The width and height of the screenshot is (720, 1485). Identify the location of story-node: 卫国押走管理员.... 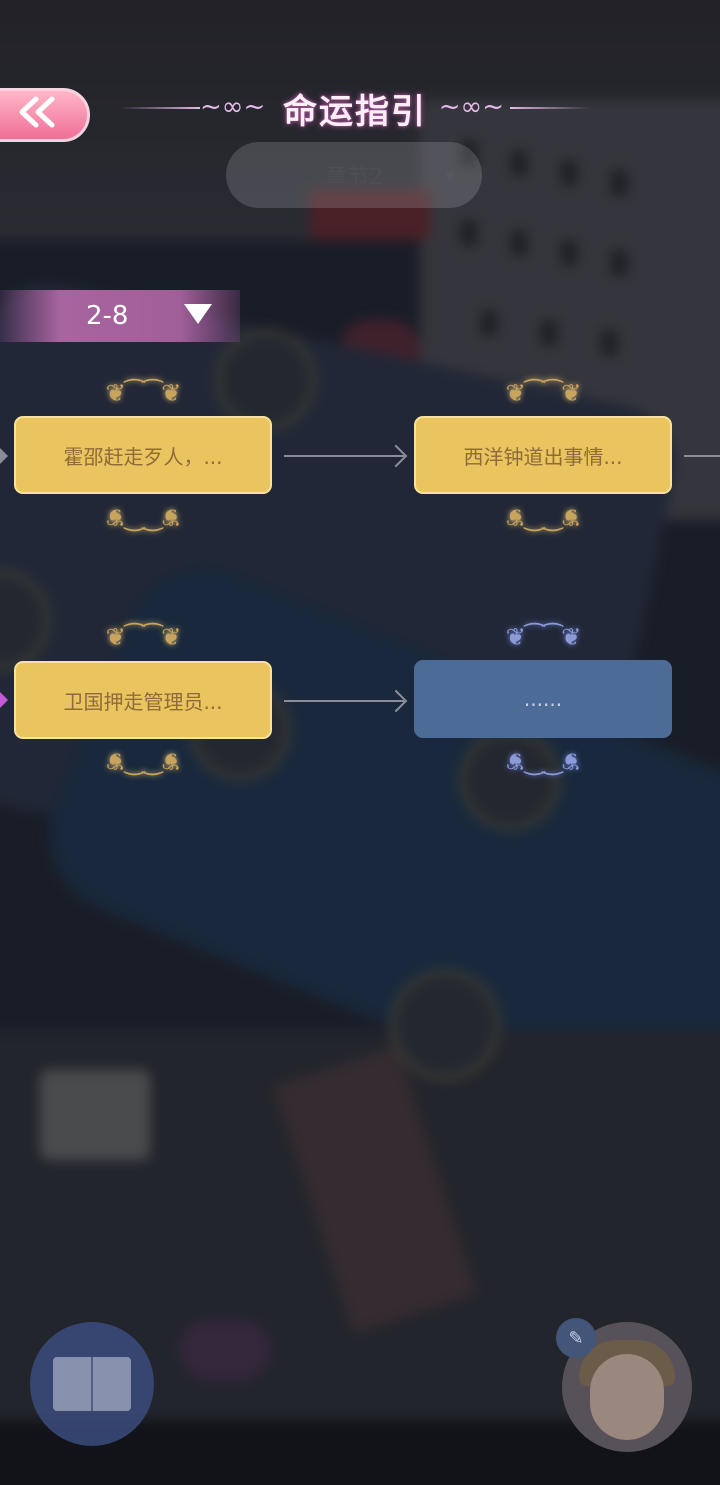
(143, 700).